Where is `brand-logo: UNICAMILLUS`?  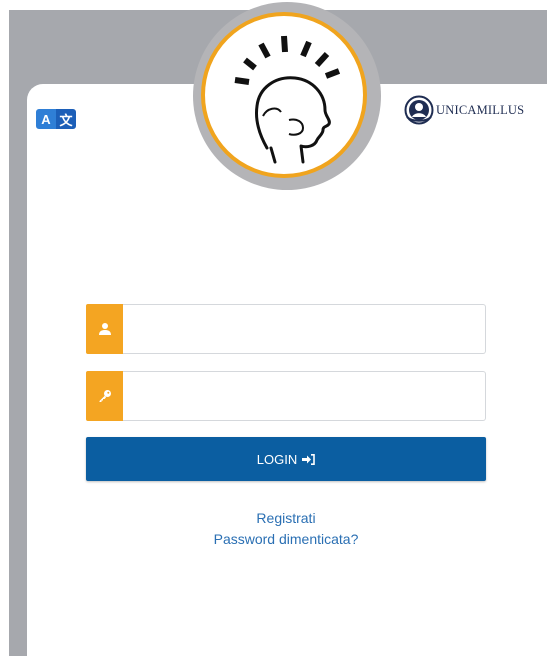 brand-logo: UNICAMILLUS is located at coordinates (464, 110).